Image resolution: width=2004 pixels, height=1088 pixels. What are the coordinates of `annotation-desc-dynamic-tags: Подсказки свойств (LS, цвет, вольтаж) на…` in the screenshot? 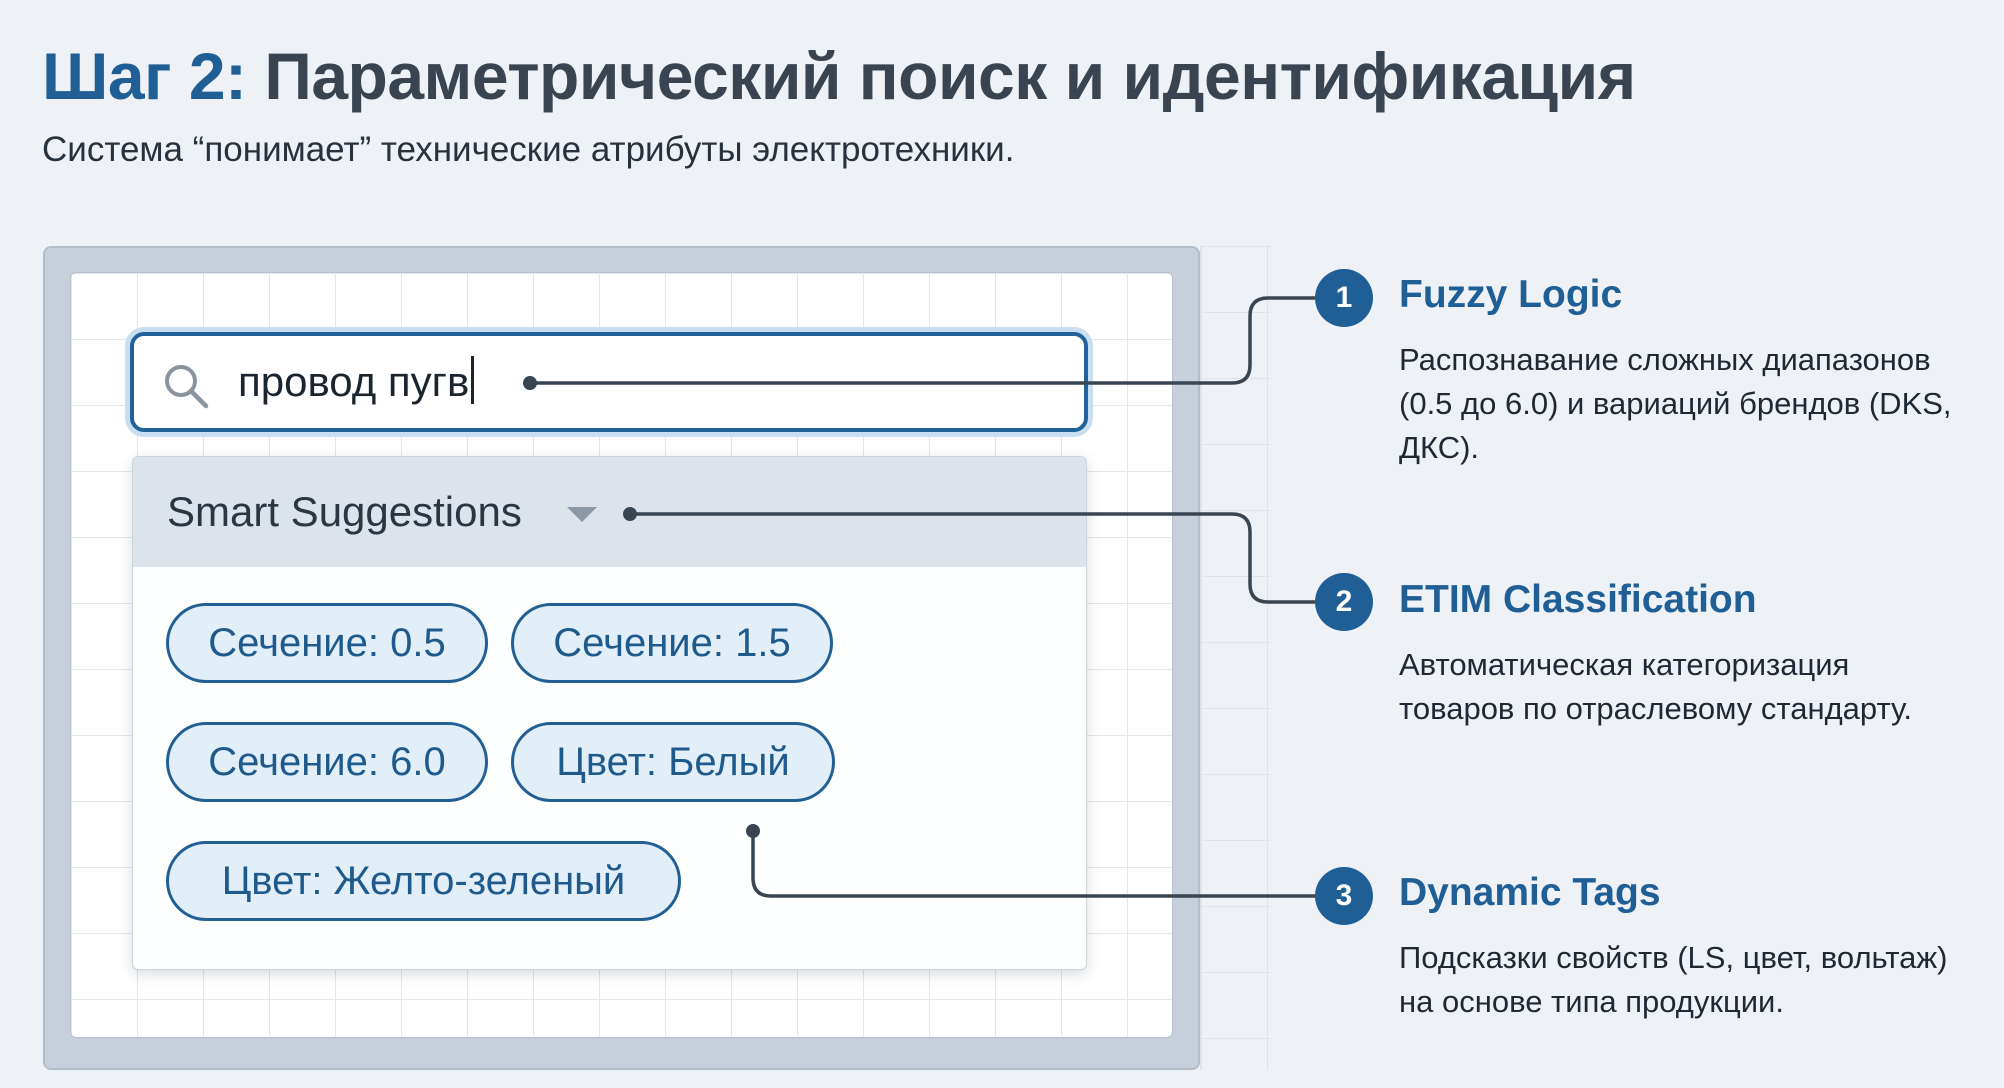 It's located at (1673, 979).